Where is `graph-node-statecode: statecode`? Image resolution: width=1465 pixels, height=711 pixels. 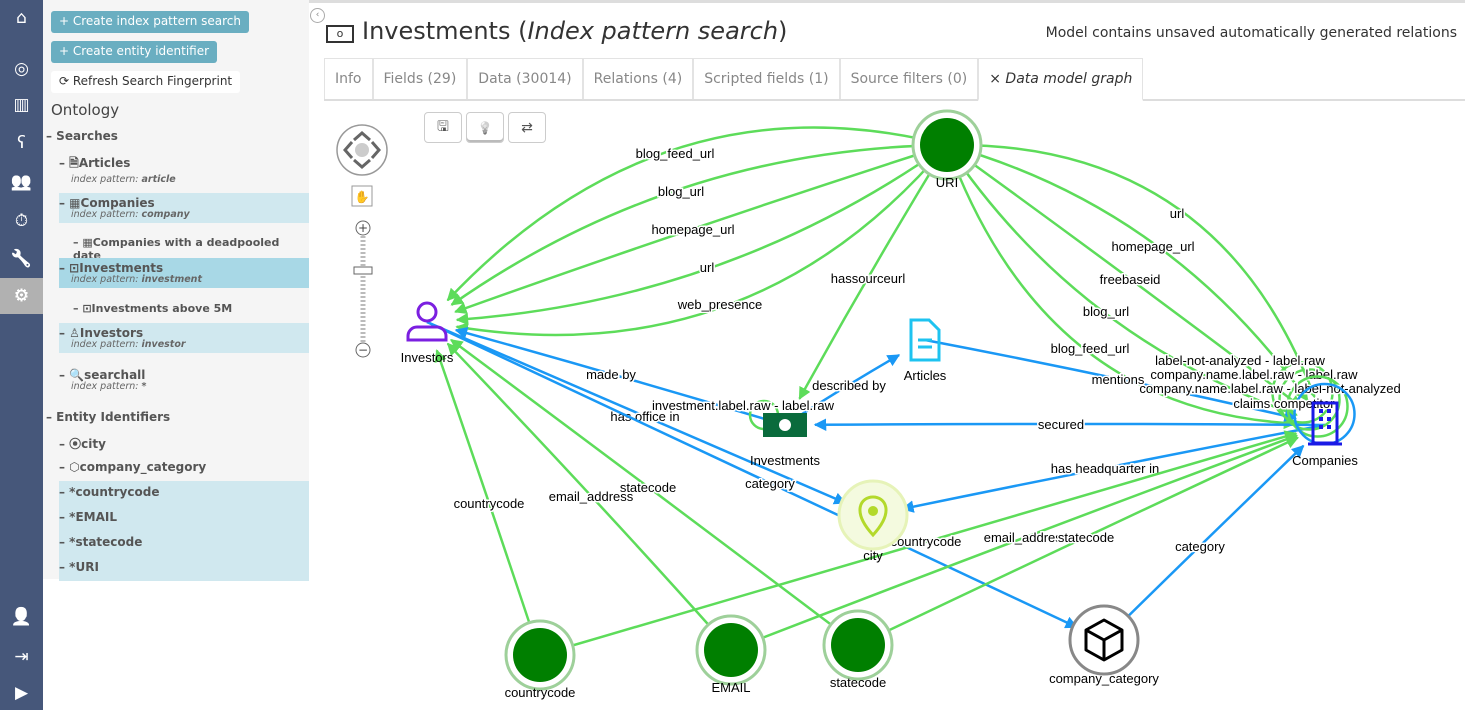
graph-node-statecode: statecode is located at coordinates (858, 649).